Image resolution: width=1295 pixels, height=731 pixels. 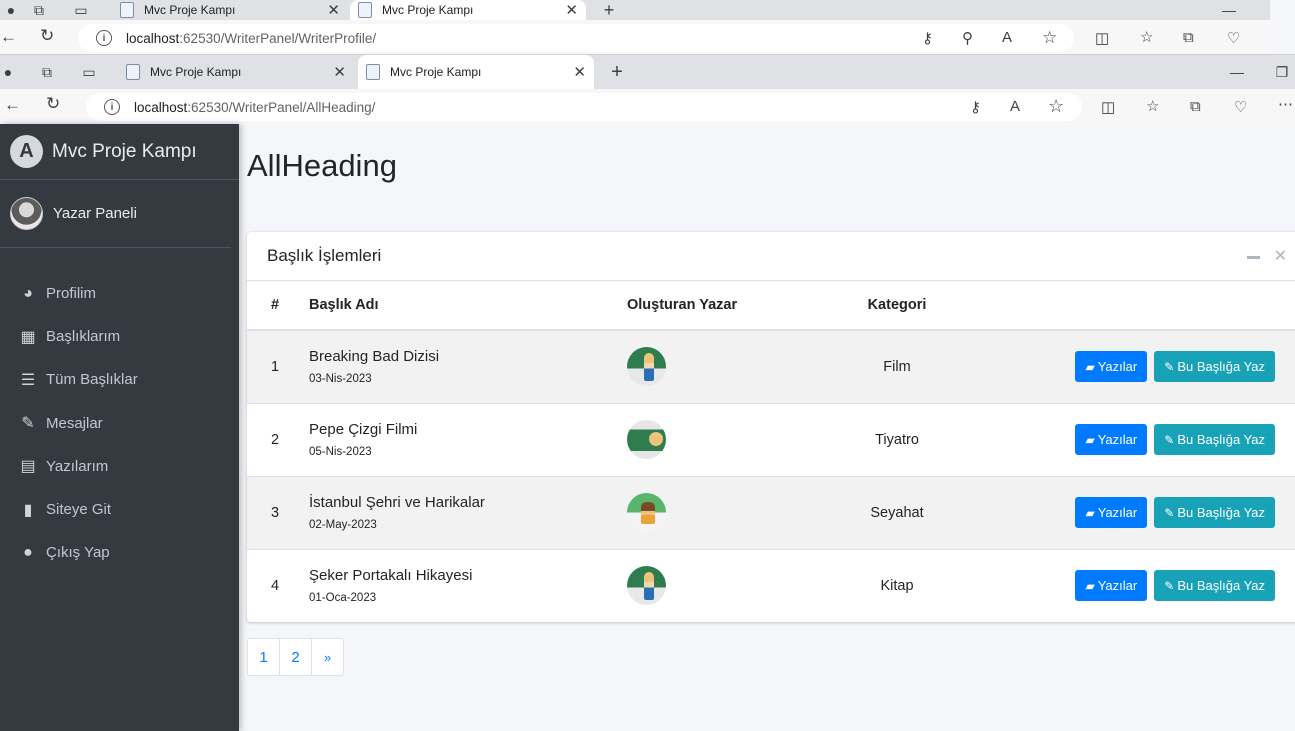 What do you see at coordinates (119, 552) in the screenshot?
I see `sidebar-item-cikis-yap: ● Çıkış Yap` at bounding box center [119, 552].